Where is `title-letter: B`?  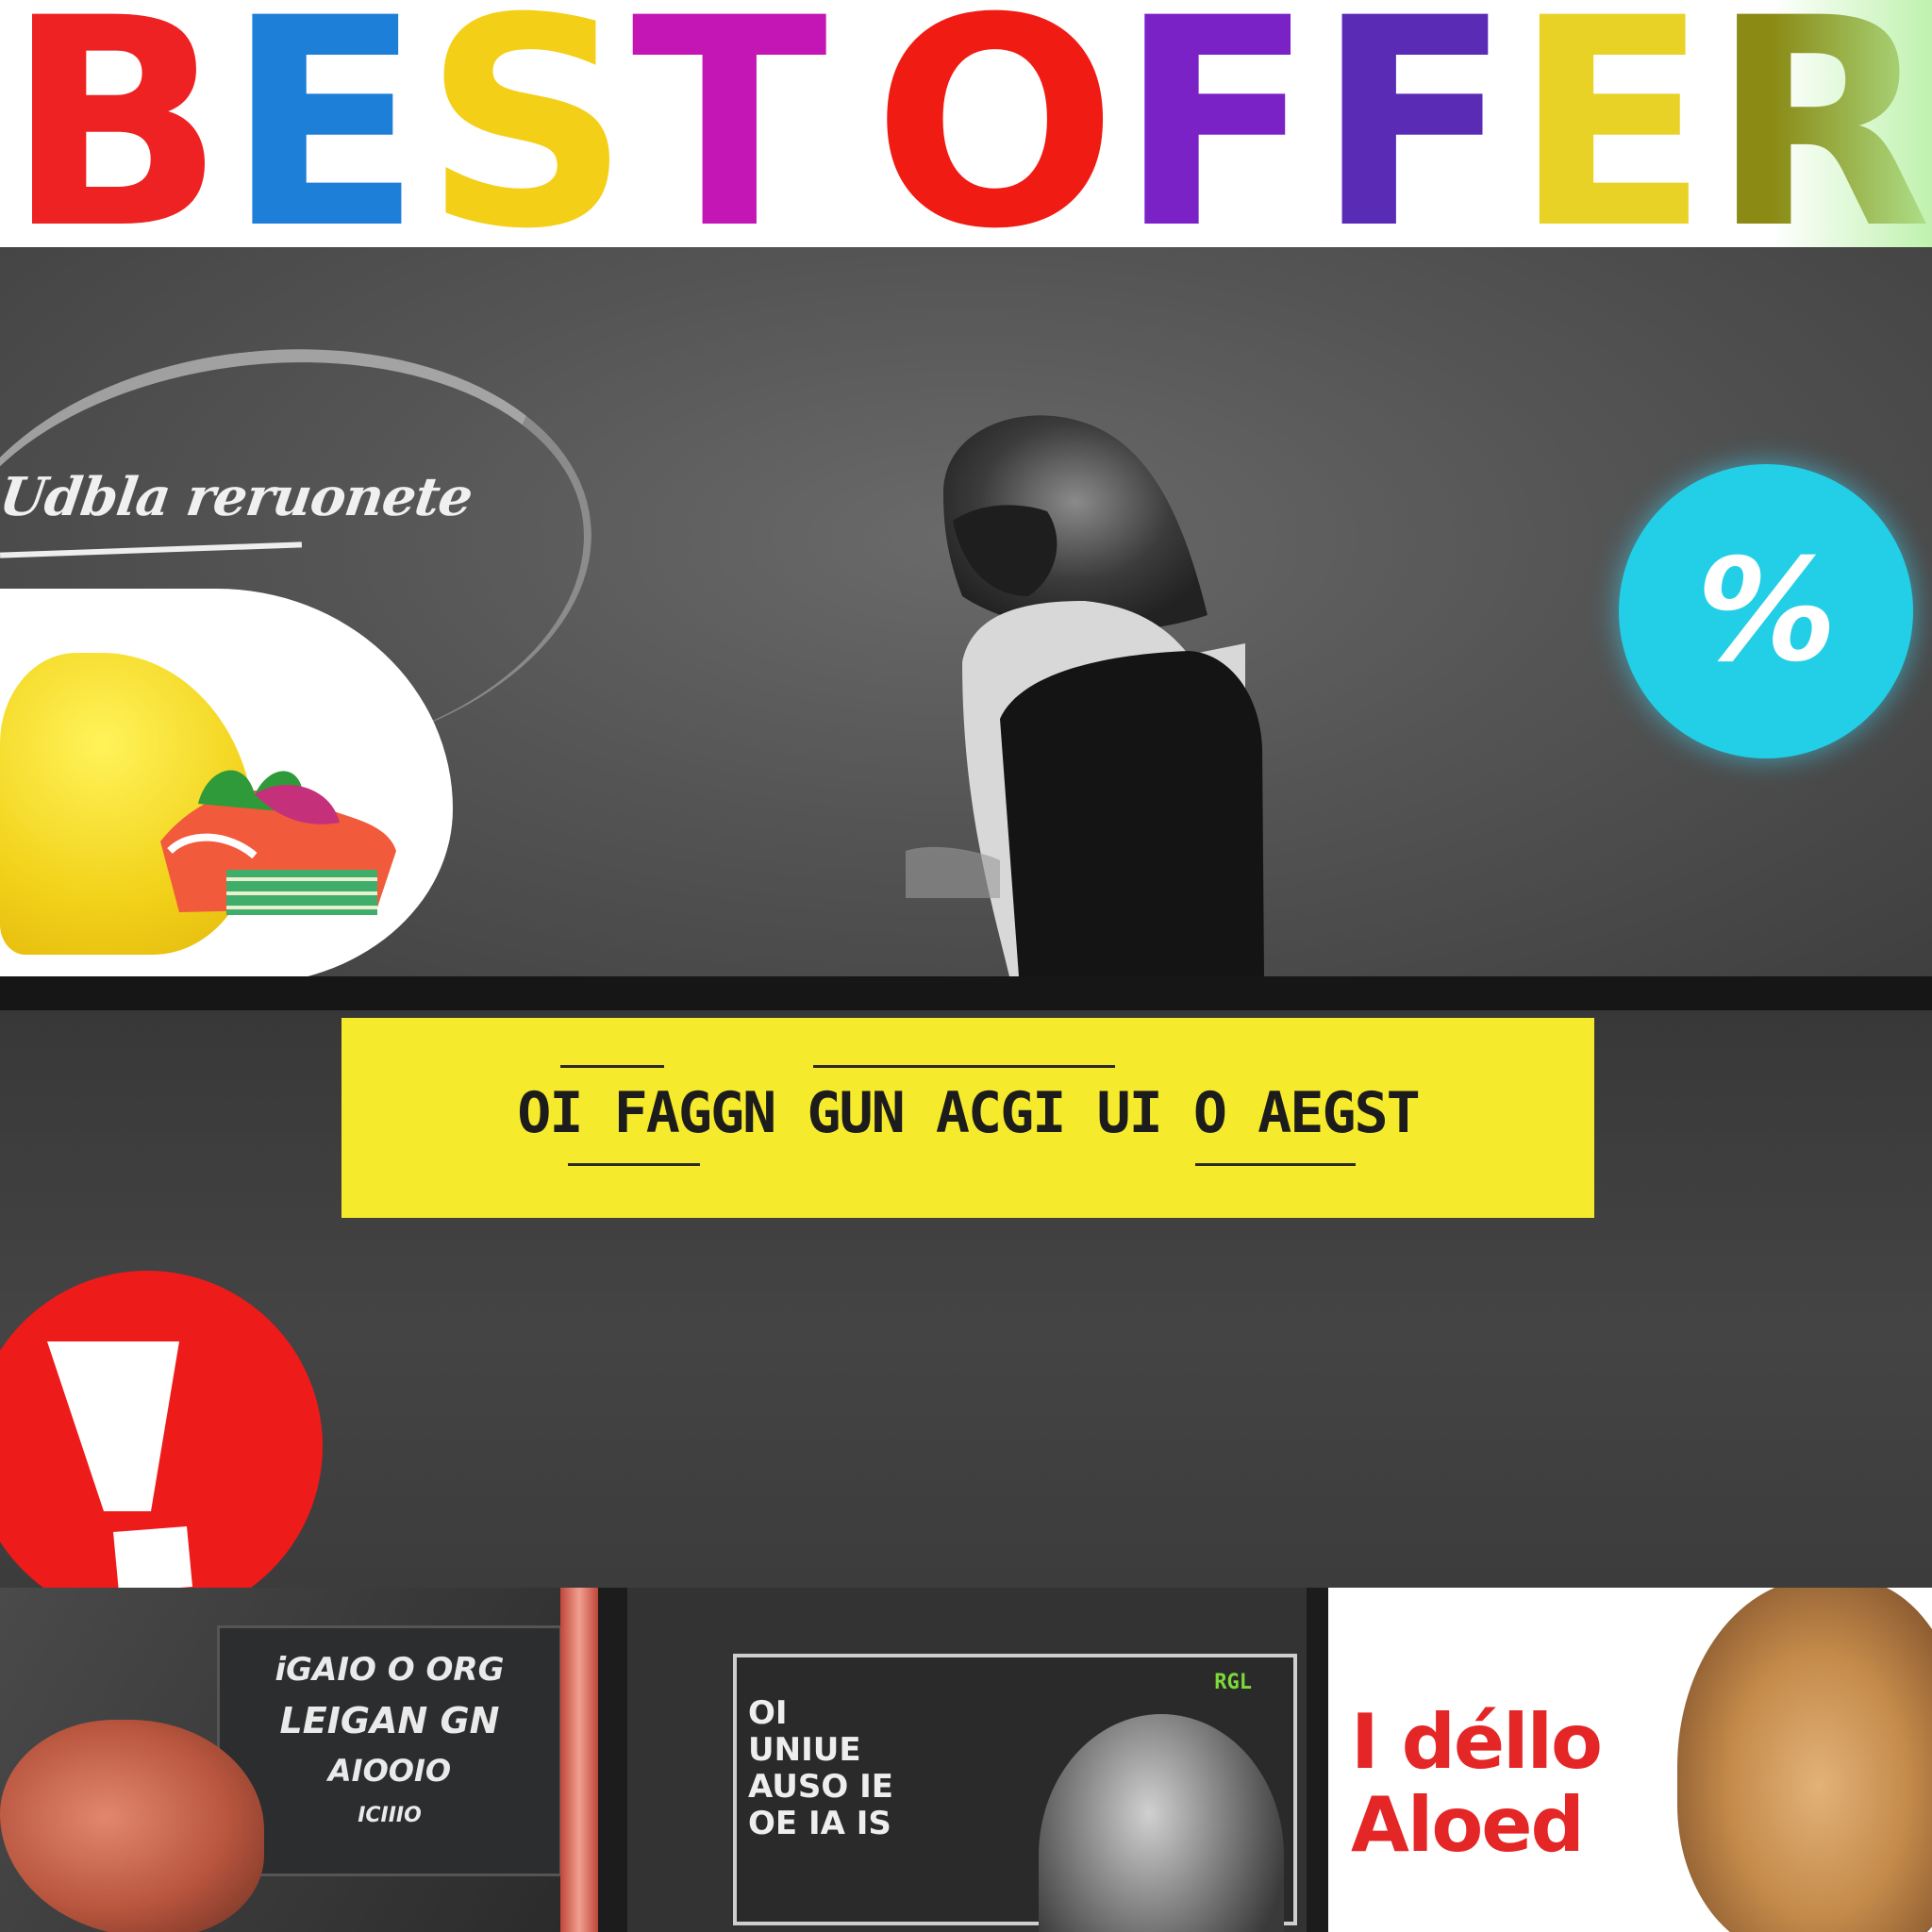 title-letter: B is located at coordinates (115, 123).